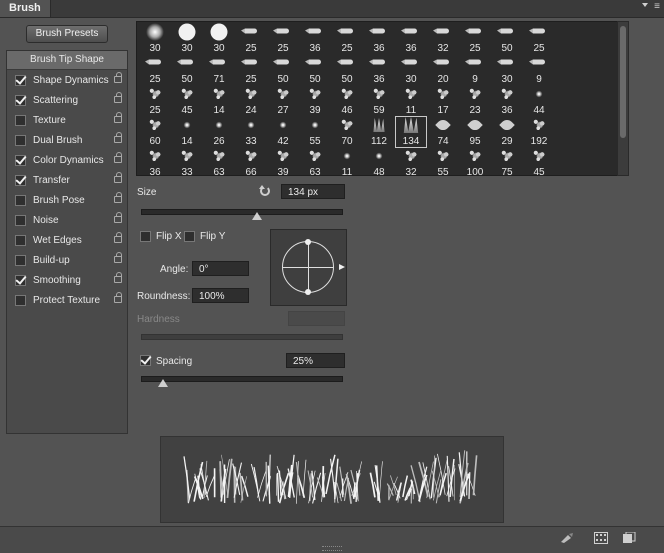 Image resolution: width=664 pixels, height=553 pixels. What do you see at coordinates (67, 161) in the screenshot?
I see `brush-option-color-dynamics: Color Dynamics` at bounding box center [67, 161].